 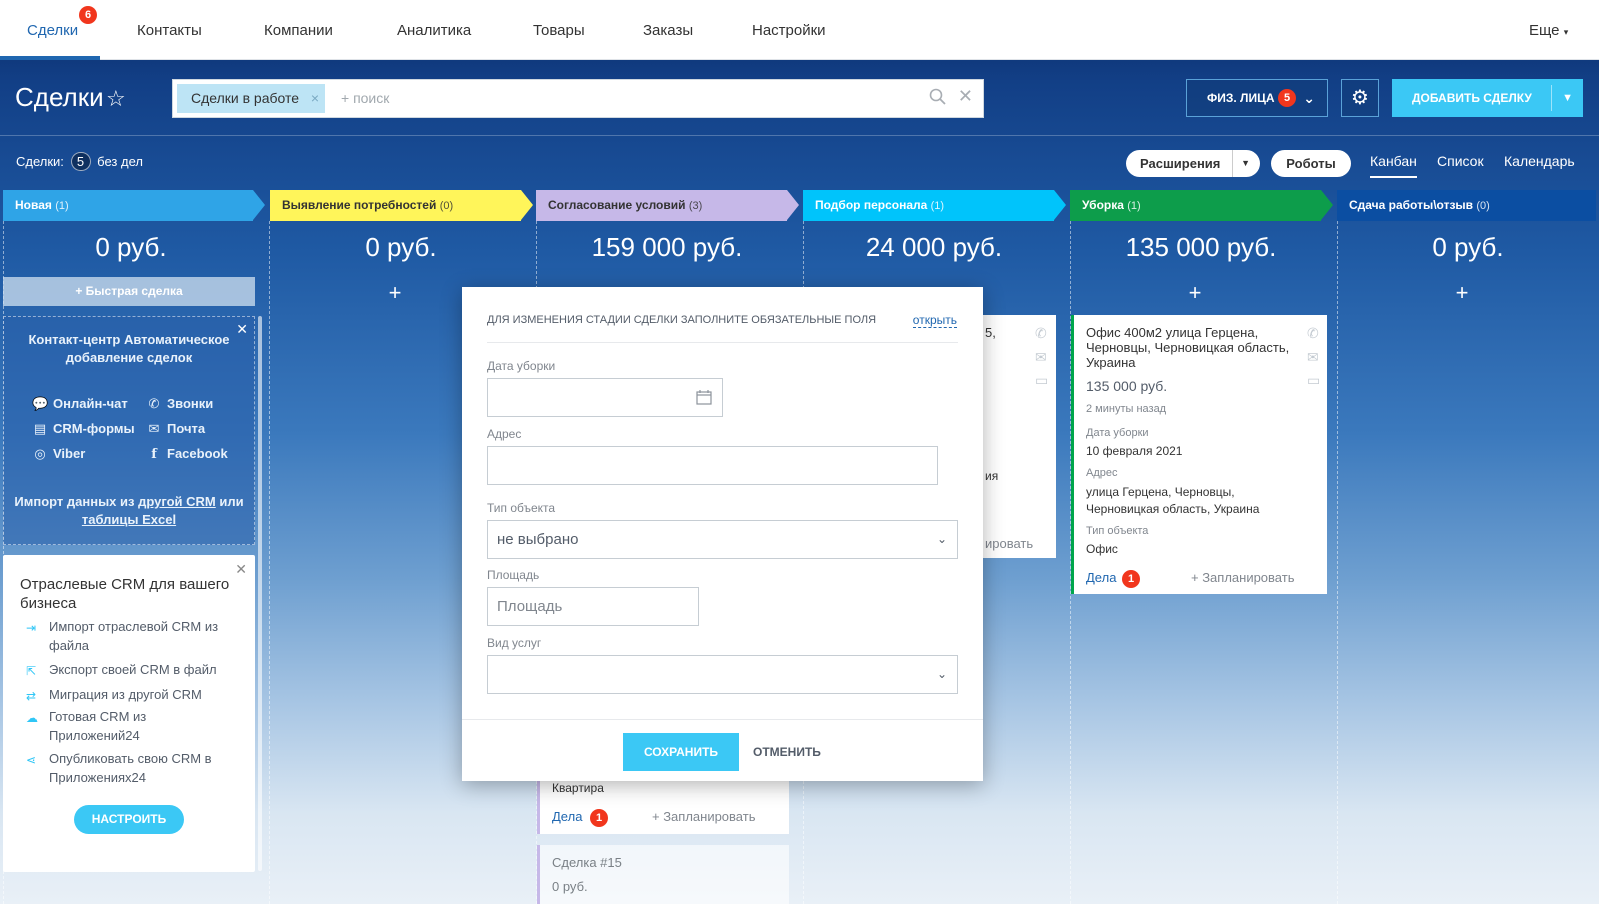 I want to click on industry-item-import: ⇥ Импорт отраслевой CRM из файла, so click(x=131, y=636).